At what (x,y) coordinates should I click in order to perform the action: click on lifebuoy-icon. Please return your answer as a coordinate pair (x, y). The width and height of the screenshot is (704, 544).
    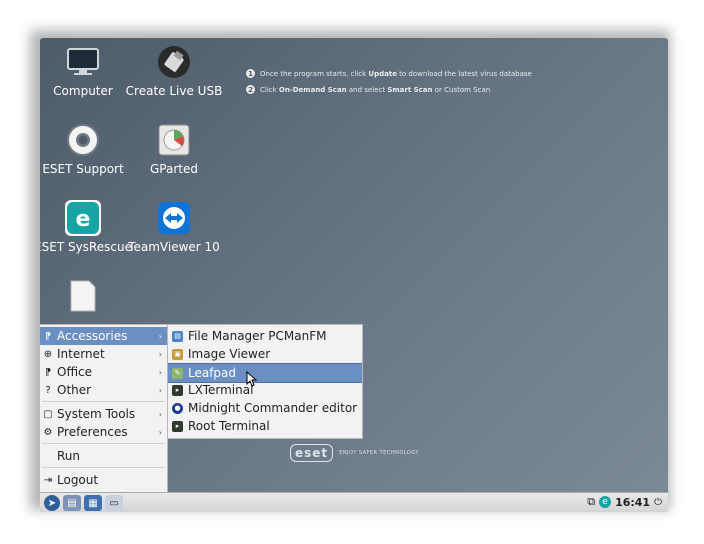
    Looking at the image, I should click on (83, 140).